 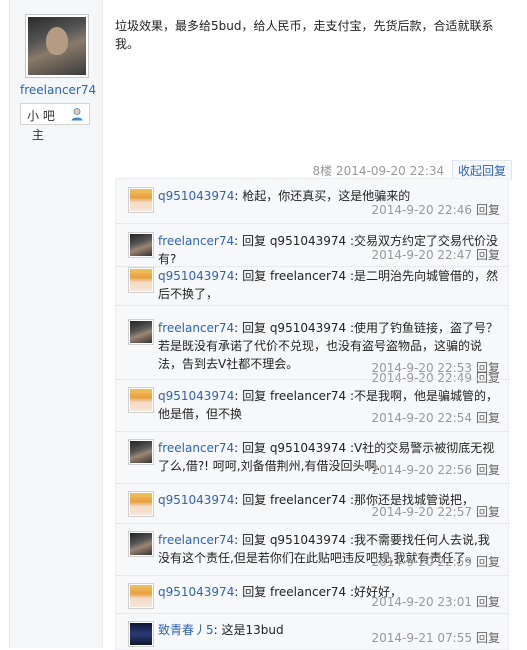 What do you see at coordinates (58, 90) in the screenshot?
I see `author-name: freelancer74` at bounding box center [58, 90].